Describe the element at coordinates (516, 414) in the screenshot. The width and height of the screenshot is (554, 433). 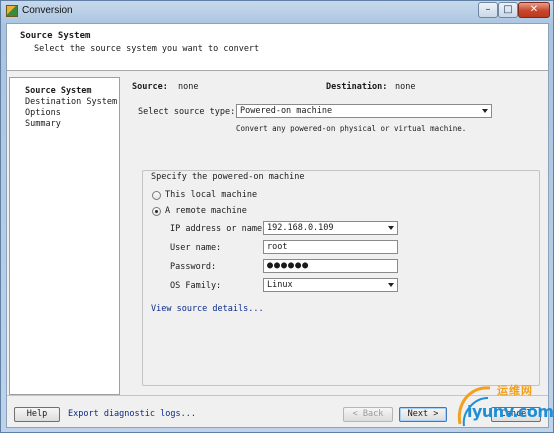
I see `cancel-button: Cancel` at that location.